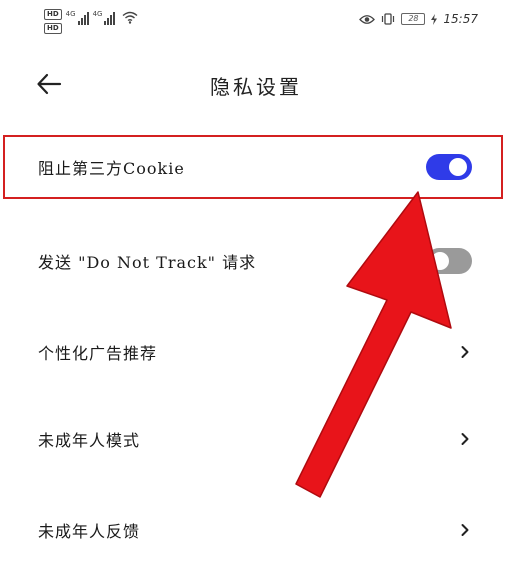  Describe the element at coordinates (460, 19) in the screenshot. I see `status-time: 15:57` at that location.